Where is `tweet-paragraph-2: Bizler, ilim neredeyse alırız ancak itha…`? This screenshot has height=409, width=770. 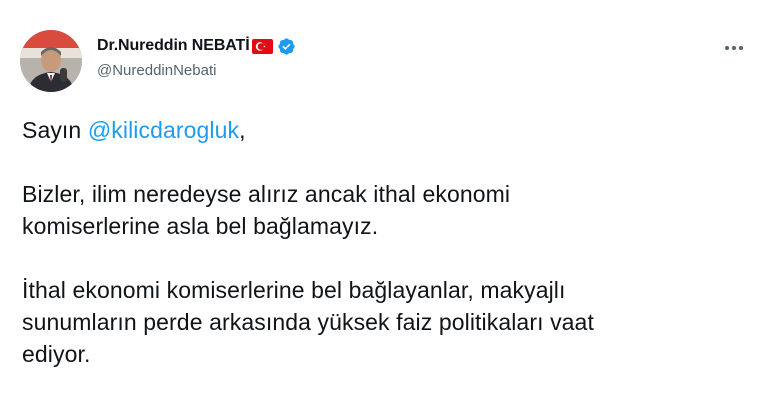 tweet-paragraph-2: Bizler, ilim neredeyse alırız ancak itha… is located at coordinates (266, 210).